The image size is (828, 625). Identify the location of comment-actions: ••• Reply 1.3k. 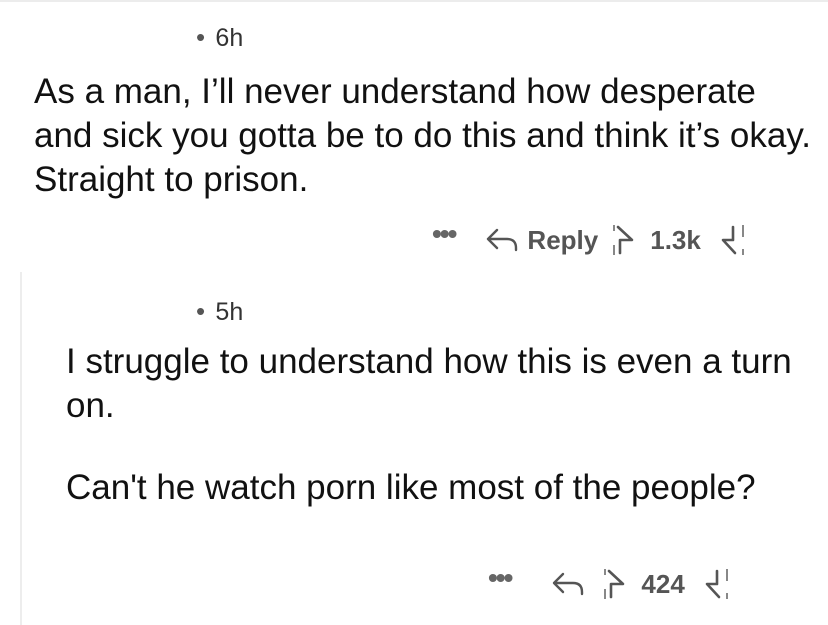
(589, 240).